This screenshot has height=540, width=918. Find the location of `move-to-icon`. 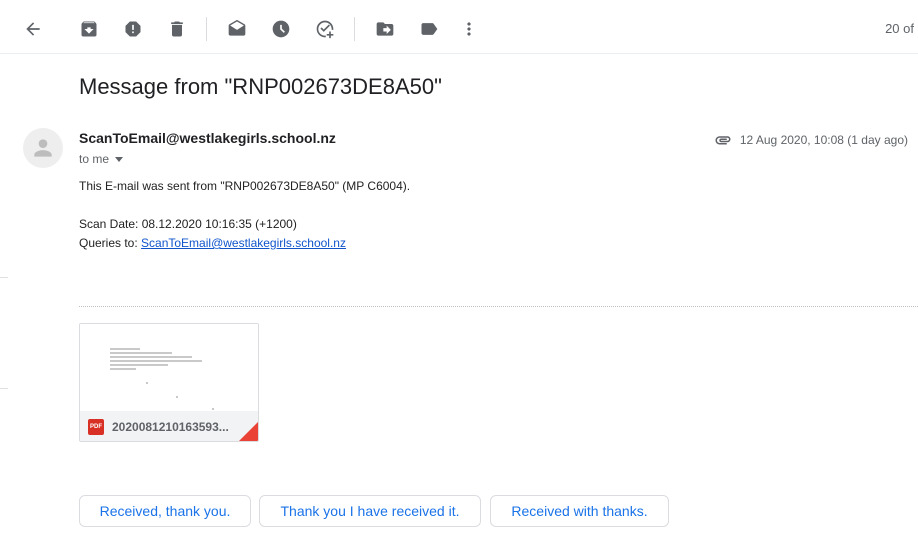

move-to-icon is located at coordinates (385, 29).